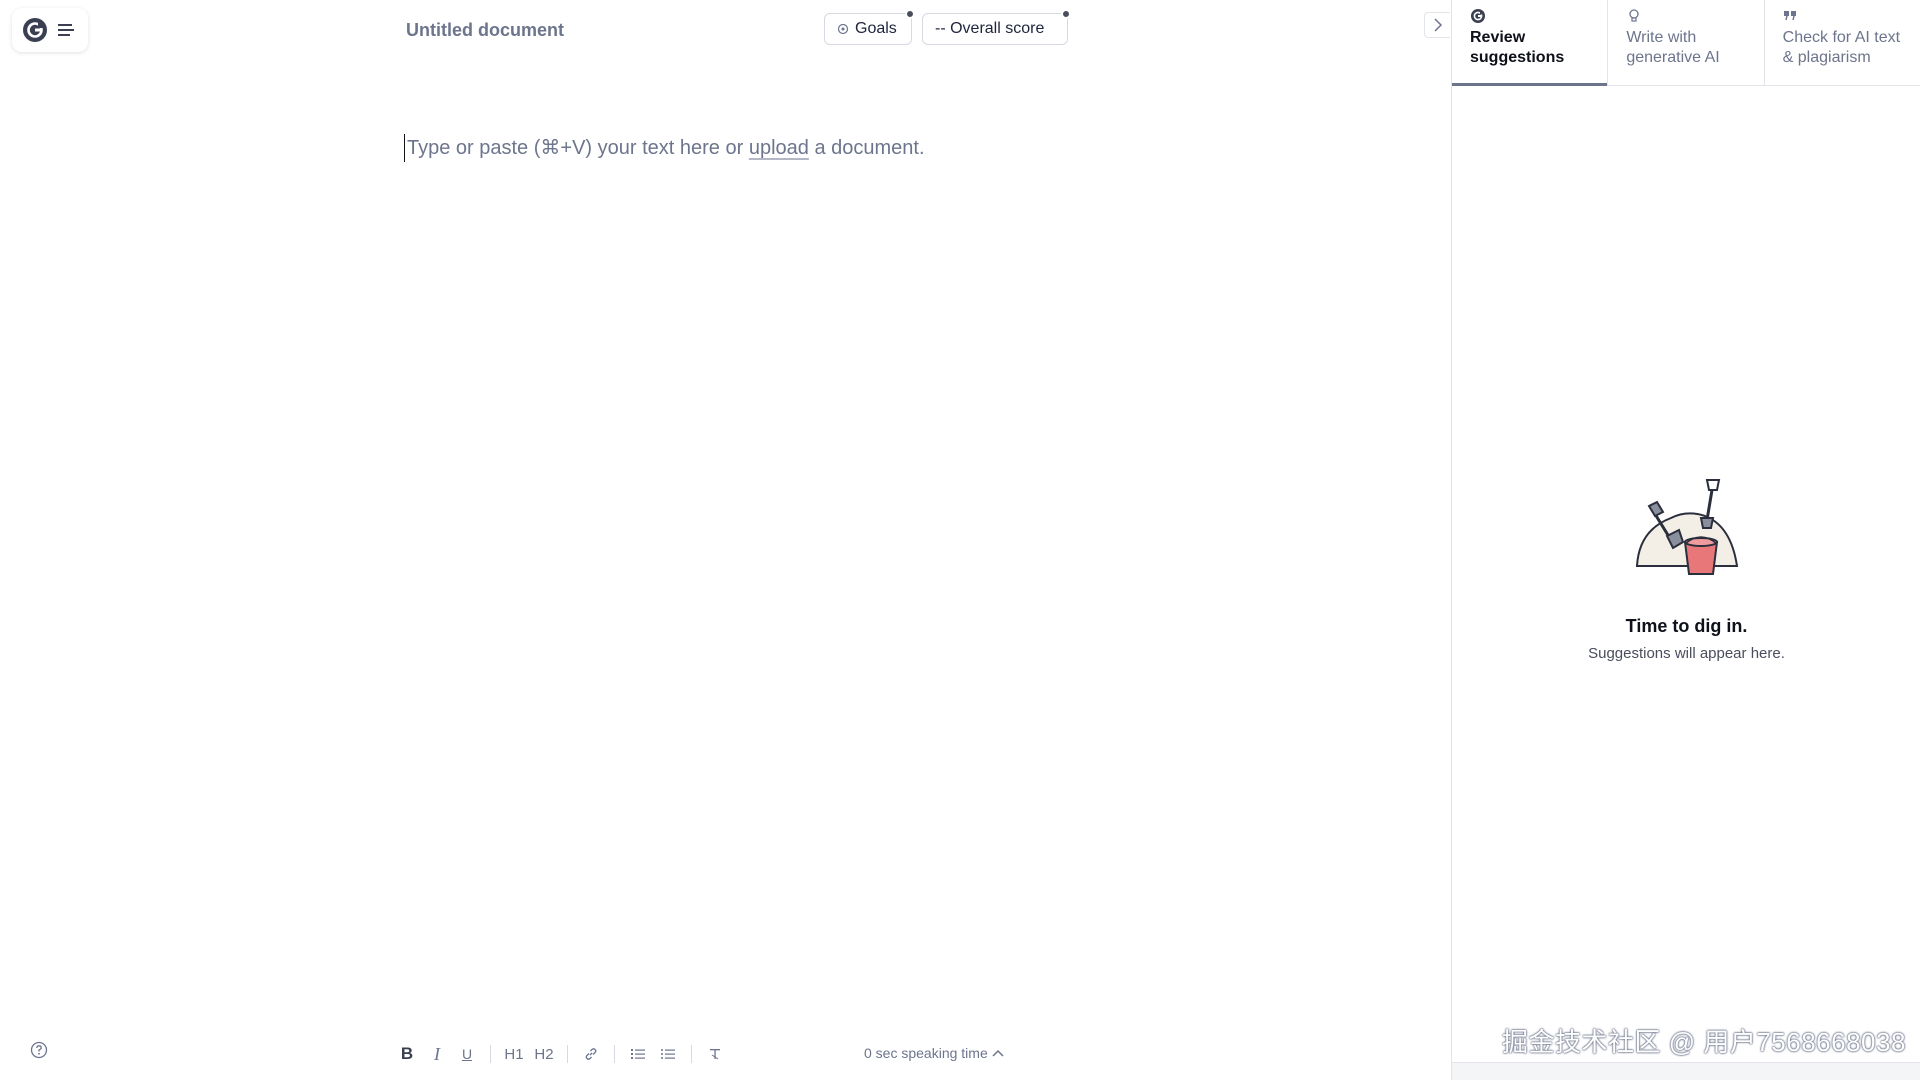 This screenshot has width=1920, height=1080. I want to click on heading2-button: H2, so click(544, 1054).